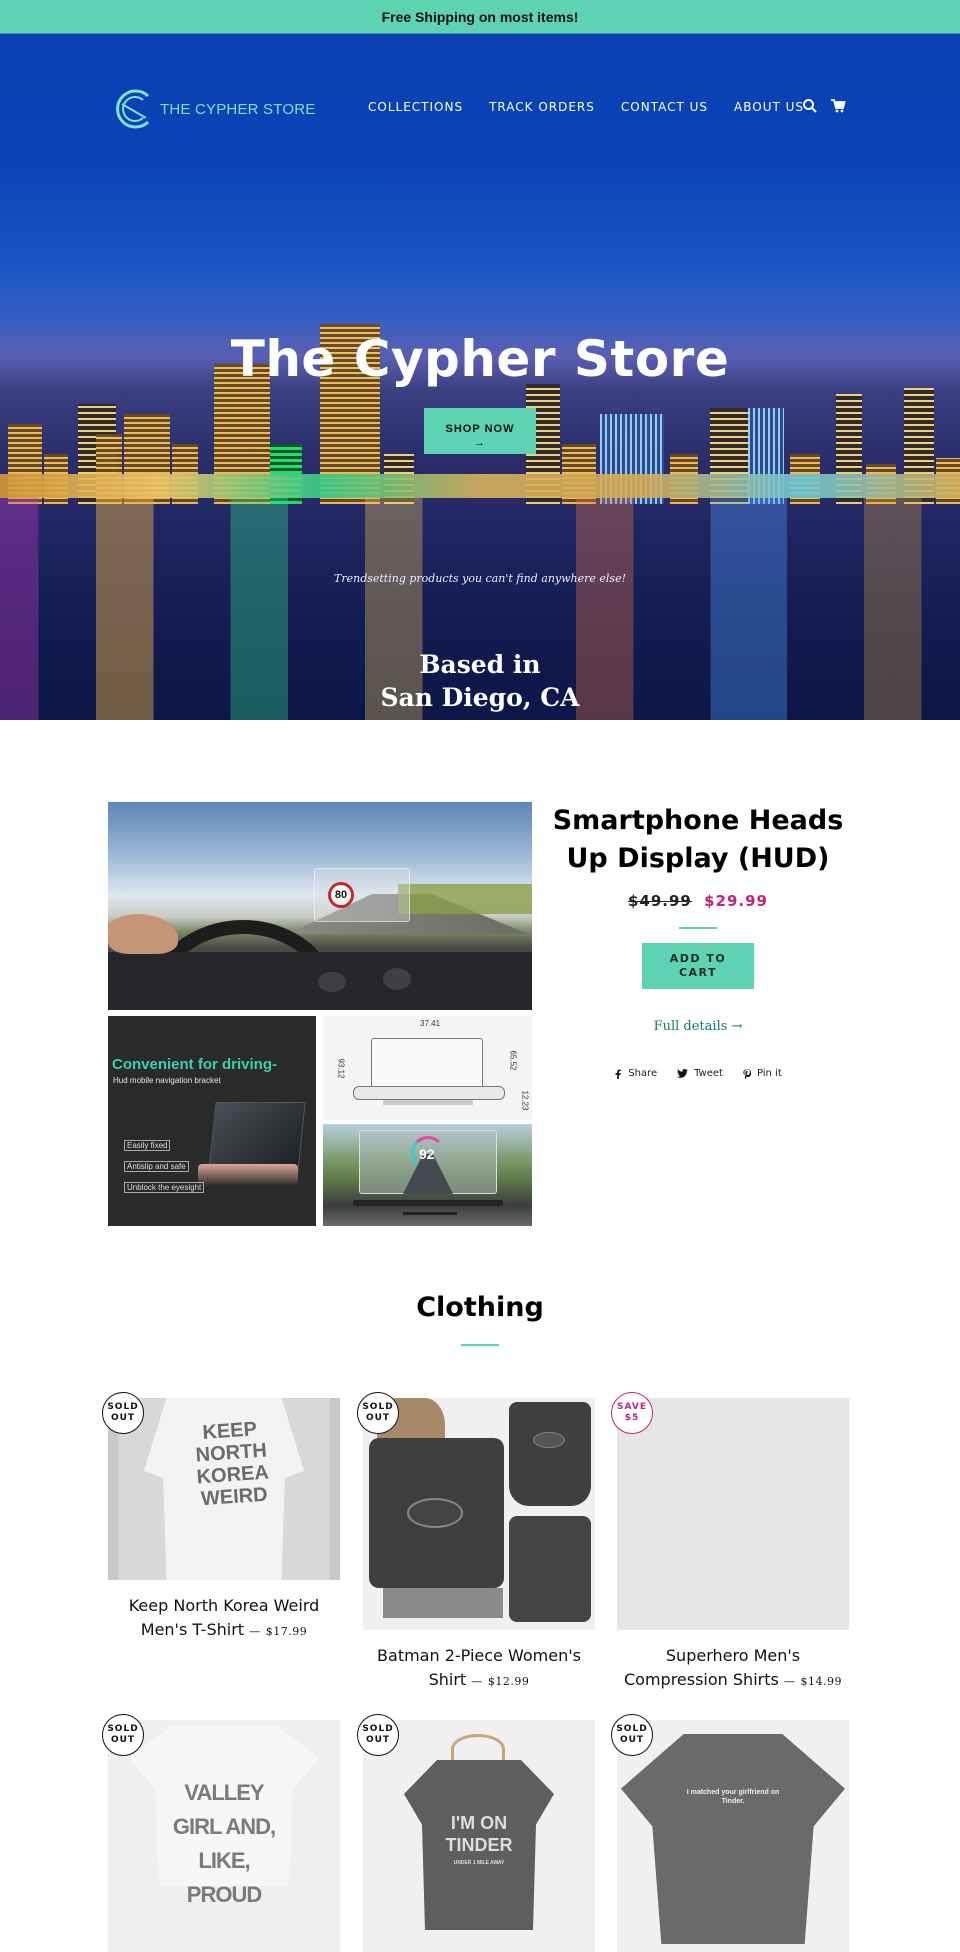 Image resolution: width=960 pixels, height=1952 pixels. What do you see at coordinates (479, 1863) in the screenshot?
I see `shirt-subprint: UNDER 1 MILE AWAY` at bounding box center [479, 1863].